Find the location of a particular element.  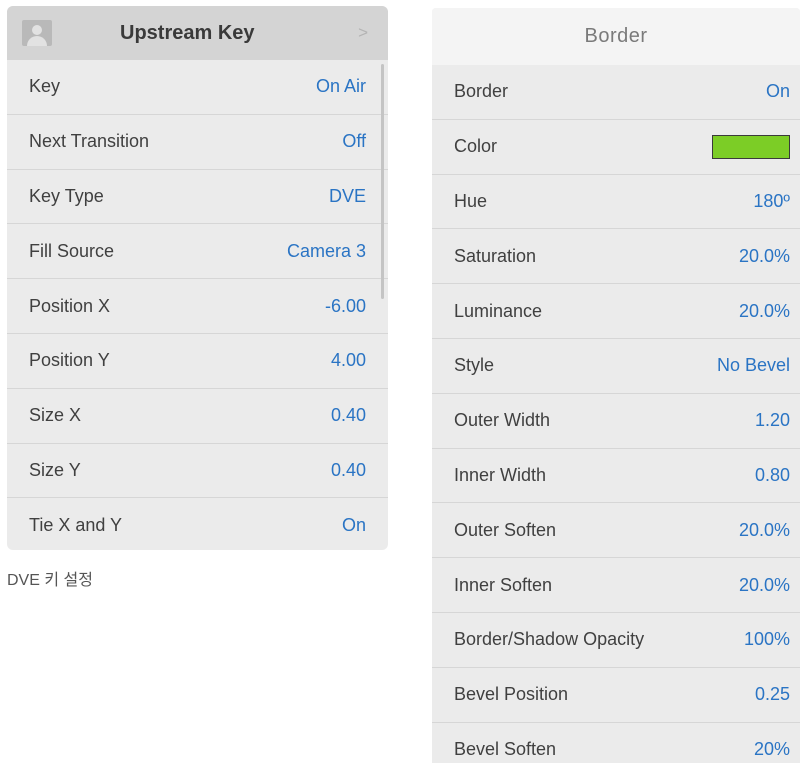

setting-label: Luminance is located at coordinates (498, 310).